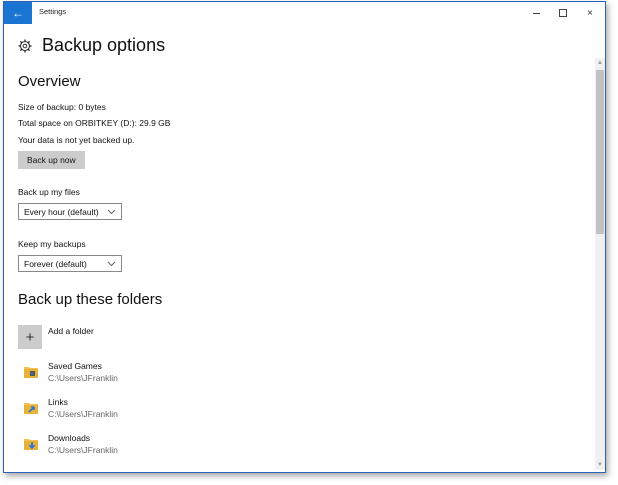 The width and height of the screenshot is (618, 485). I want to click on folder-item-links: Links C:\Users\JFranklin, so click(168, 412).